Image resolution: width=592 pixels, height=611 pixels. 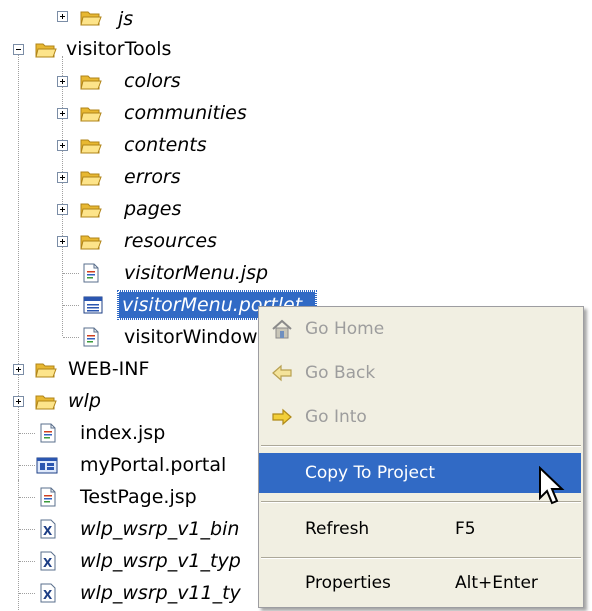 What do you see at coordinates (370, 473) in the screenshot?
I see `menu-item-label: Copy To Project` at bounding box center [370, 473].